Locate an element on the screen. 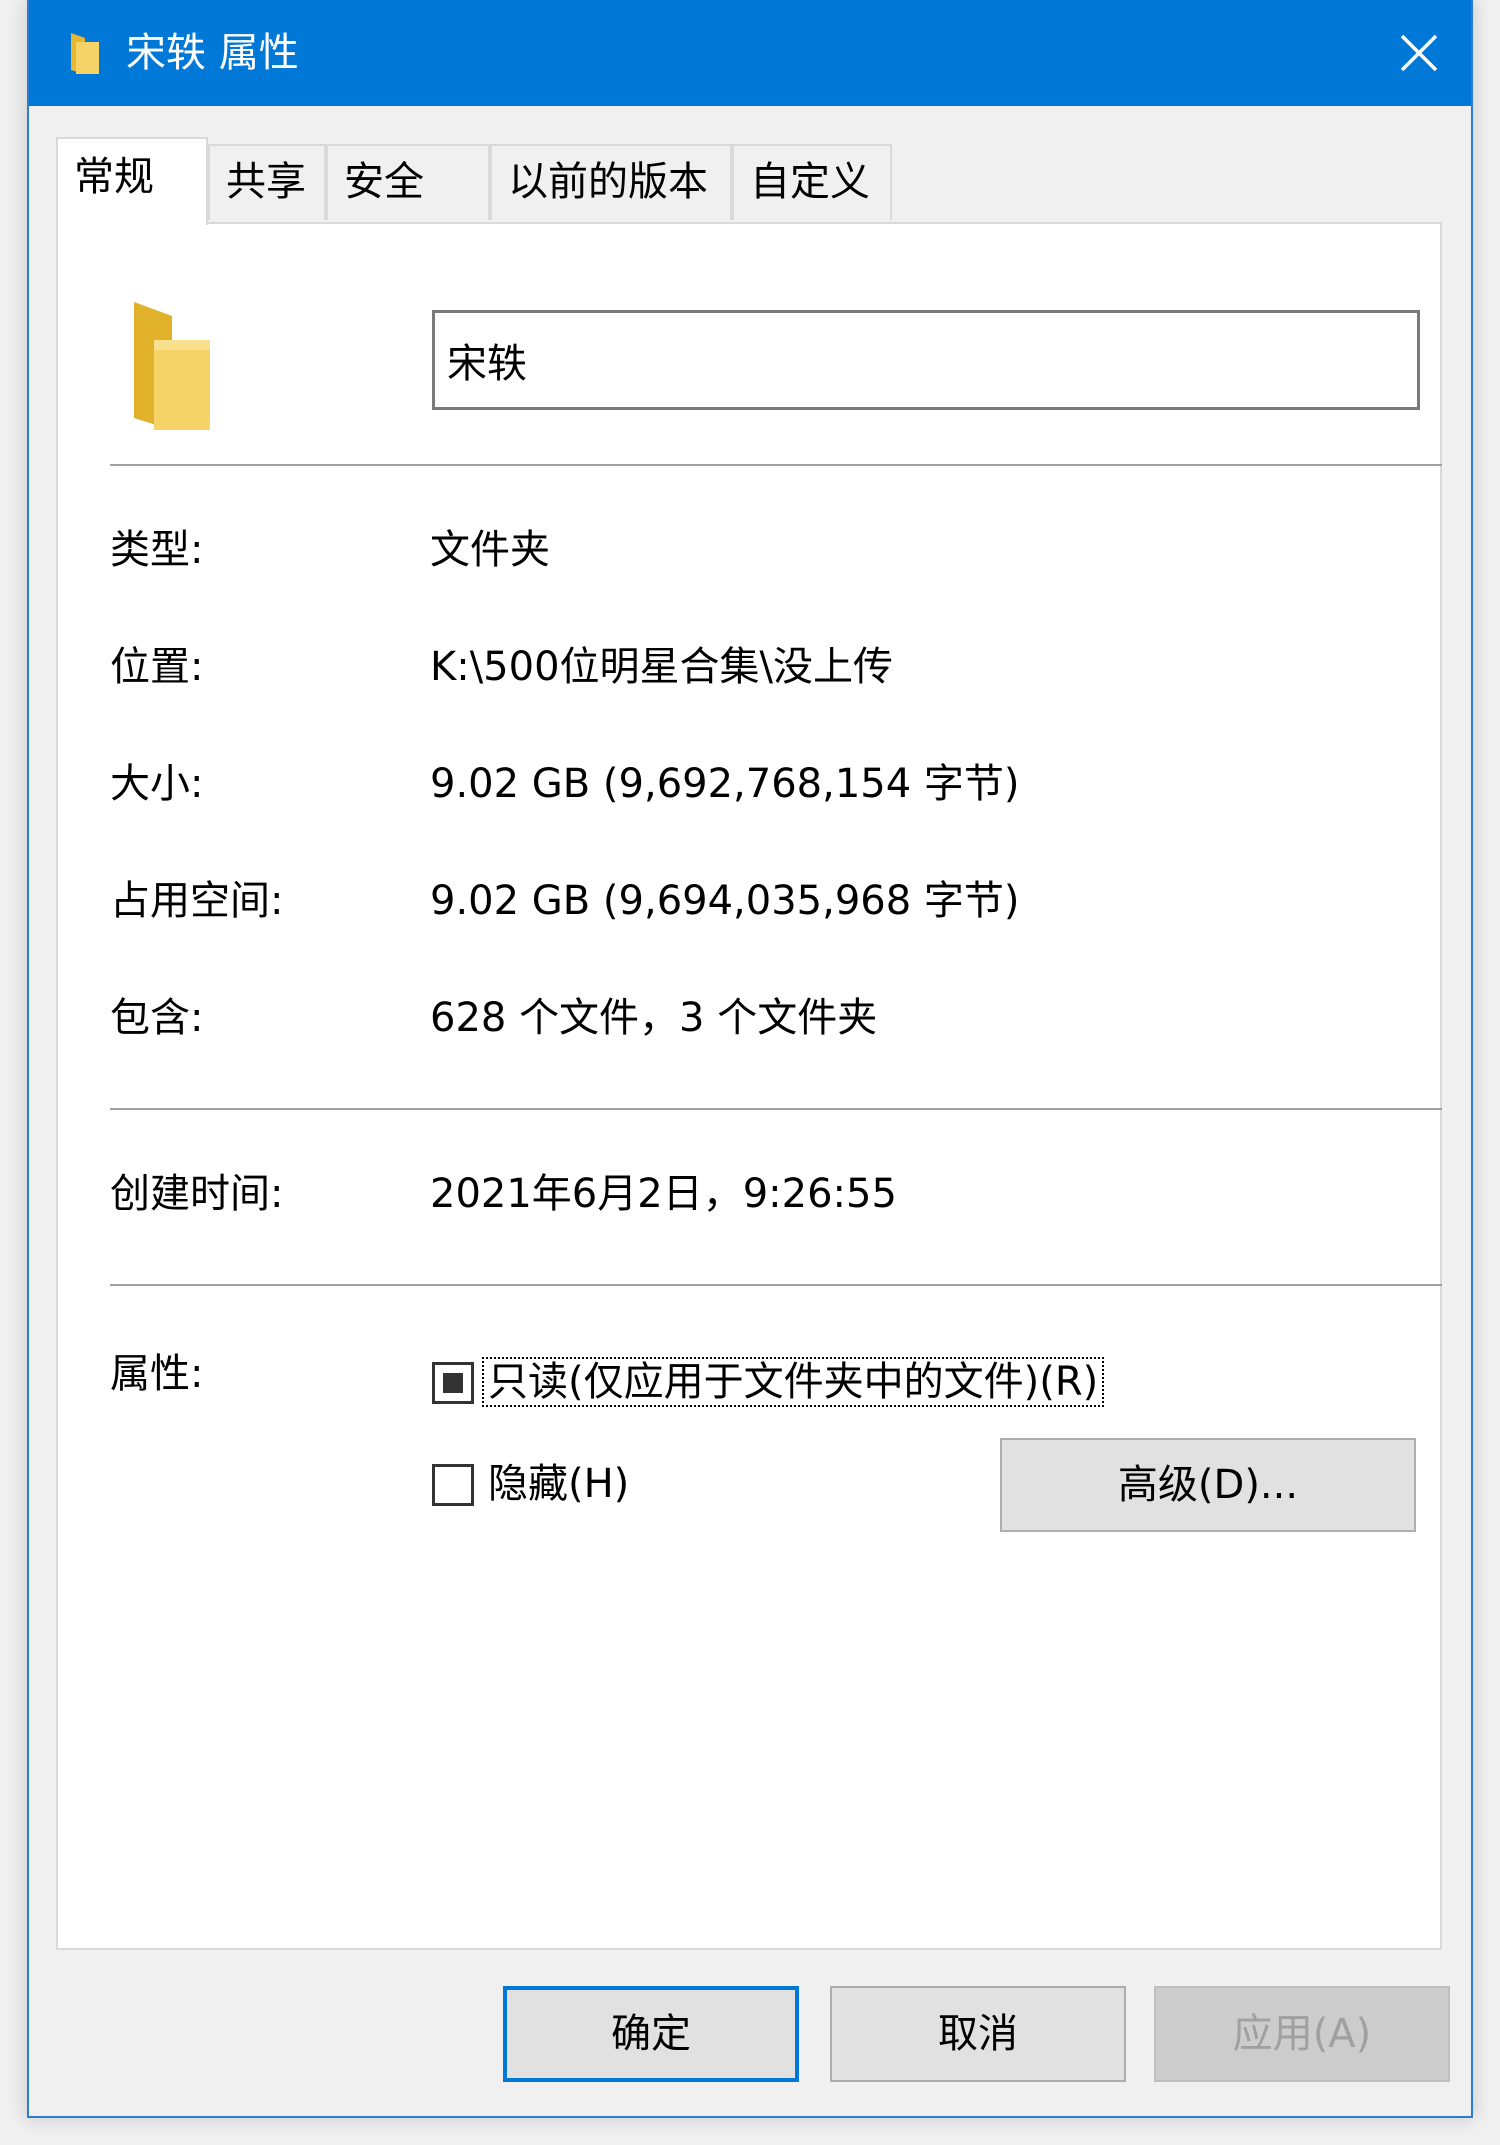 The image size is (1500, 2145). folder-name-input is located at coordinates (926, 360).